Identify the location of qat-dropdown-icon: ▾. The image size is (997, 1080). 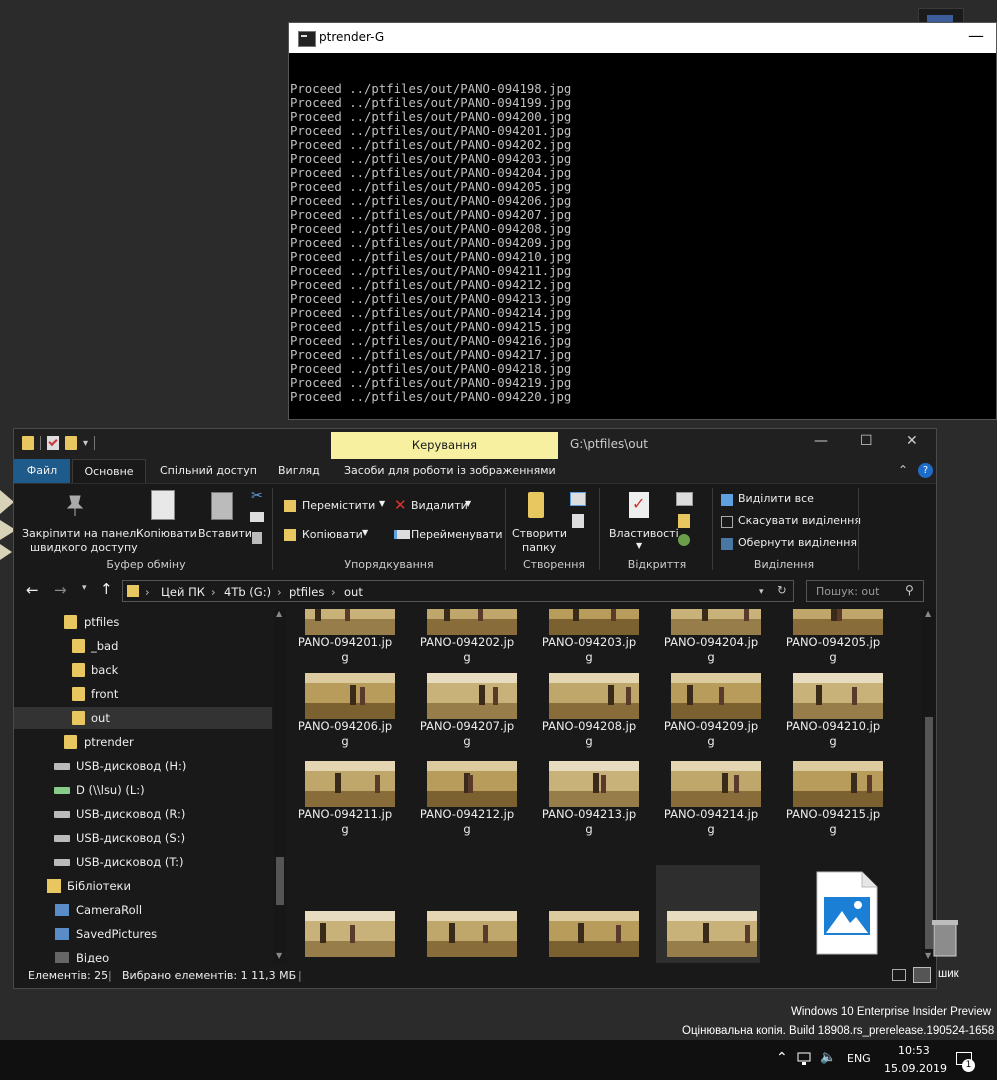
(85, 443).